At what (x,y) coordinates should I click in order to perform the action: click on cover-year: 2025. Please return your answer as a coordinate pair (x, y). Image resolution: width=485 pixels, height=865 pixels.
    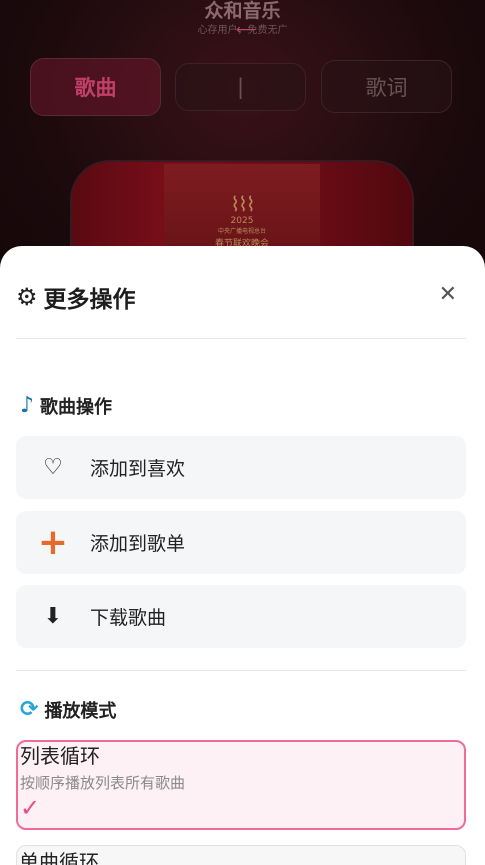
    Looking at the image, I should click on (242, 221).